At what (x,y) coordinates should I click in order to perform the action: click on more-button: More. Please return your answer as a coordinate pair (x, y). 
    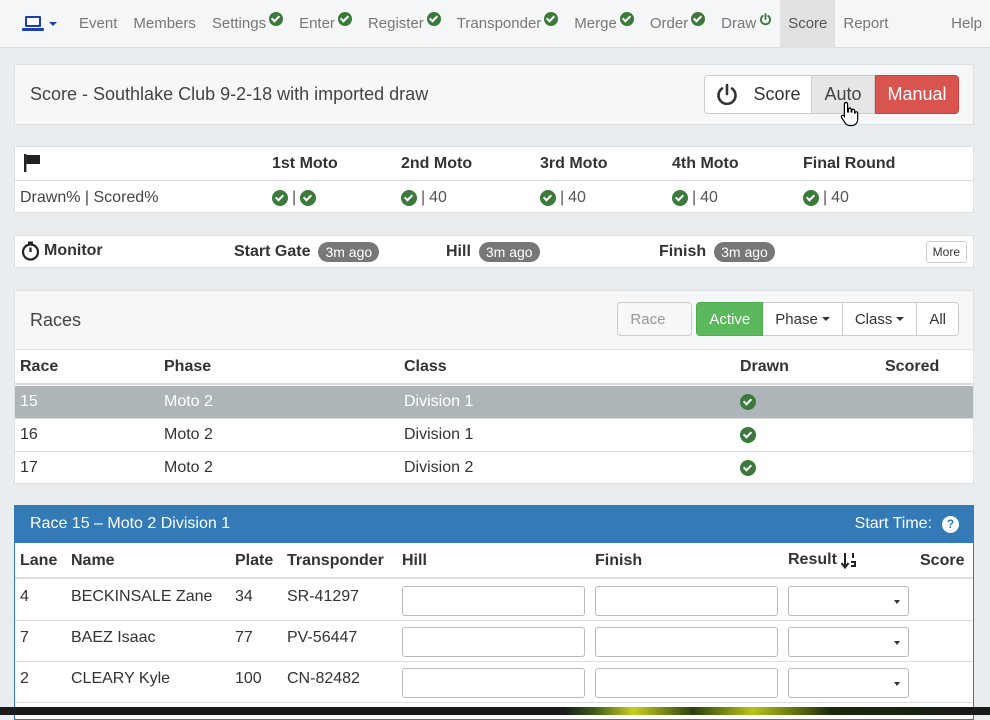
    Looking at the image, I should click on (946, 252).